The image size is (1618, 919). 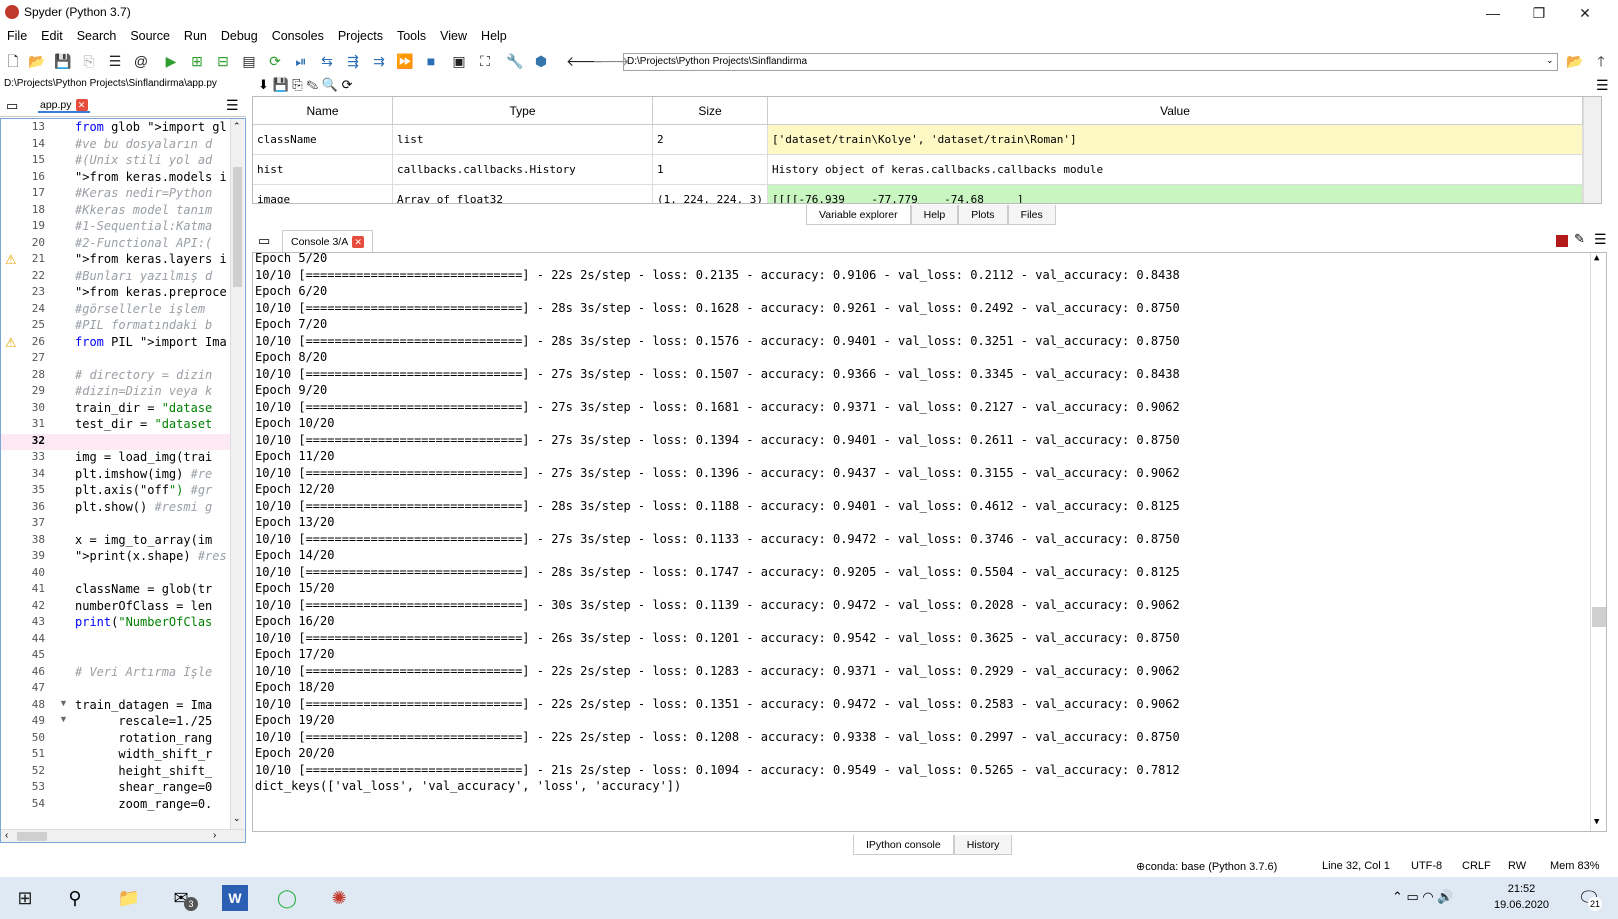 What do you see at coordinates (358, 242) in the screenshot?
I see `close-console-icon: ✕` at bounding box center [358, 242].